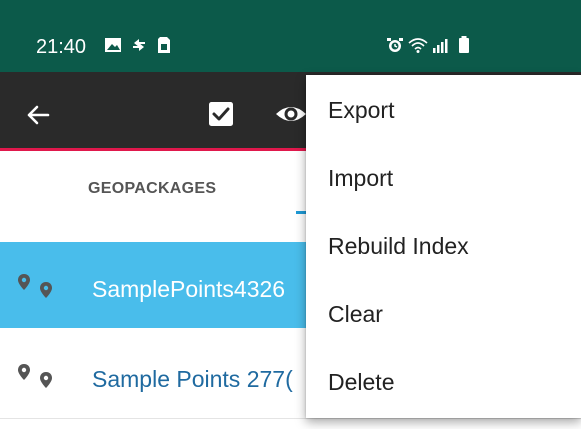  What do you see at coordinates (361, 110) in the screenshot?
I see `menu-item-label: Export` at bounding box center [361, 110].